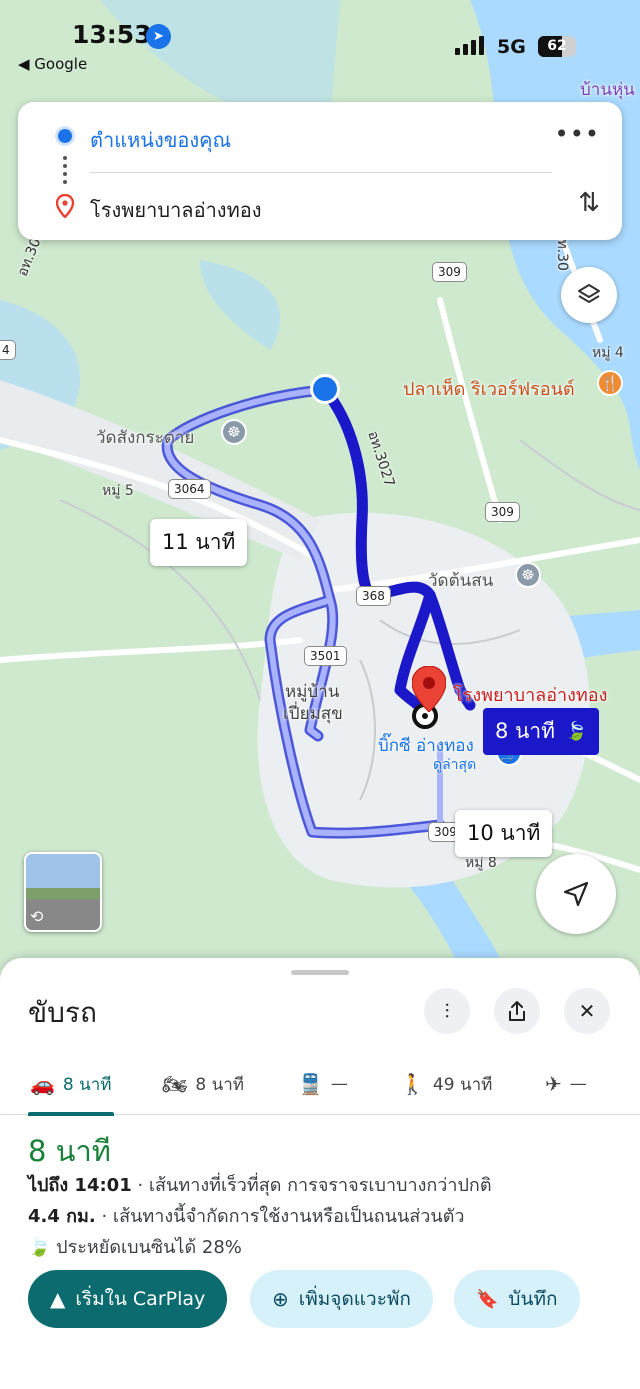 Image resolution: width=640 pixels, height=1389 pixels. I want to click on tab-transit-label: —, so click(339, 1084).